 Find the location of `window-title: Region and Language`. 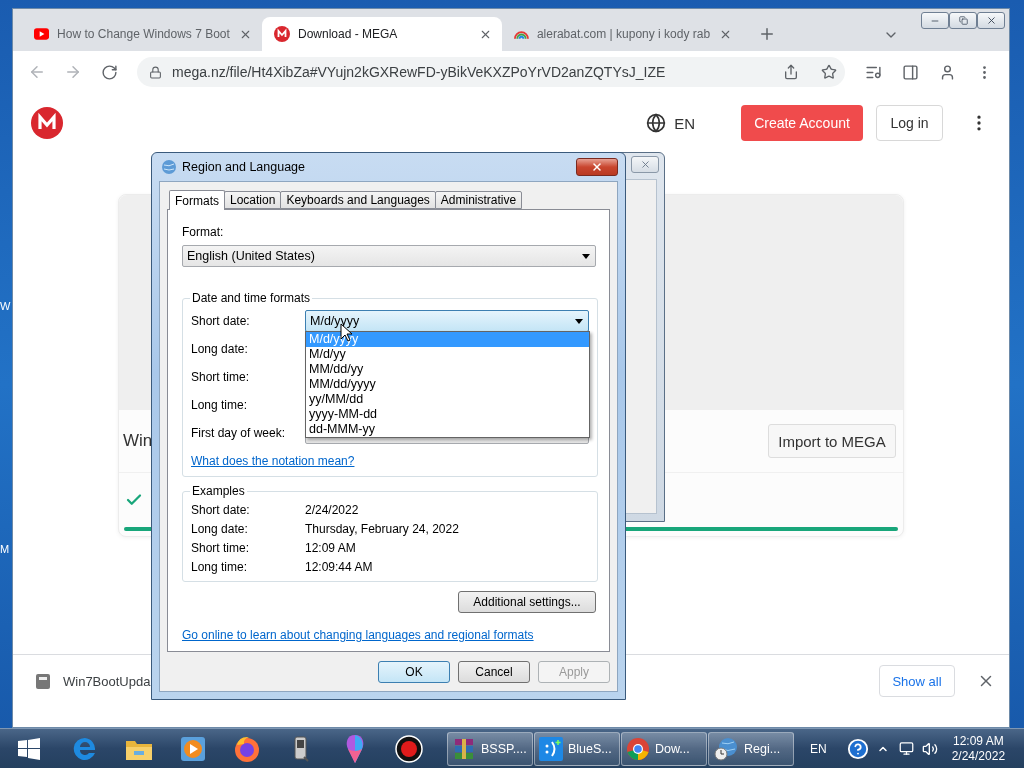

window-title: Region and Language is located at coordinates (244, 167).